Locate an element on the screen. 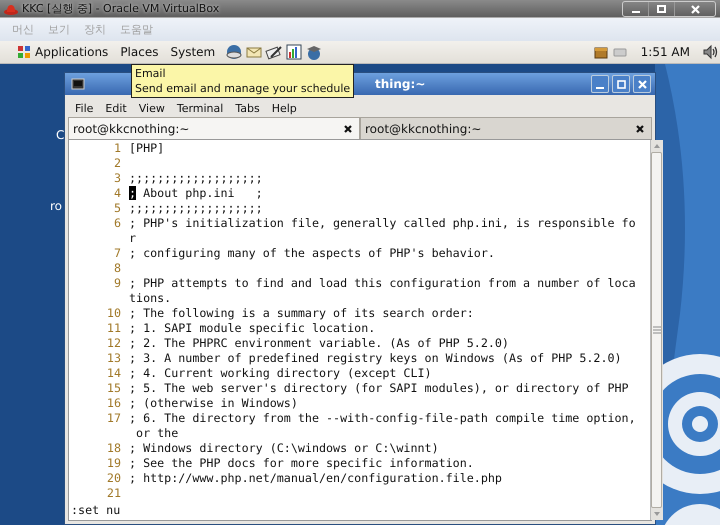 Image resolution: width=720 pixels, height=525 pixels. line-number: 19 is located at coordinates (113, 463).